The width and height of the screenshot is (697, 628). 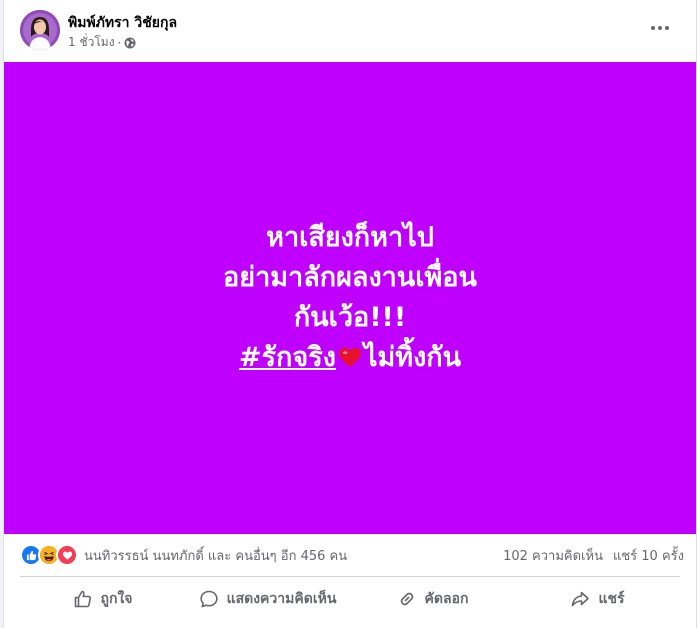 What do you see at coordinates (553, 555) in the screenshot?
I see `comments-count: 102 ความคิดเห็น` at bounding box center [553, 555].